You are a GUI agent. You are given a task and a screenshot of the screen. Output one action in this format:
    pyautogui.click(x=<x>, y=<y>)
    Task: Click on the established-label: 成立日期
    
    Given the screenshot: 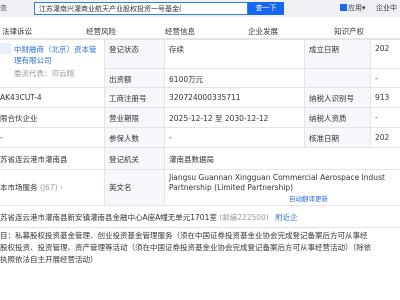 What is the action you would take?
    pyautogui.click(x=324, y=49)
    